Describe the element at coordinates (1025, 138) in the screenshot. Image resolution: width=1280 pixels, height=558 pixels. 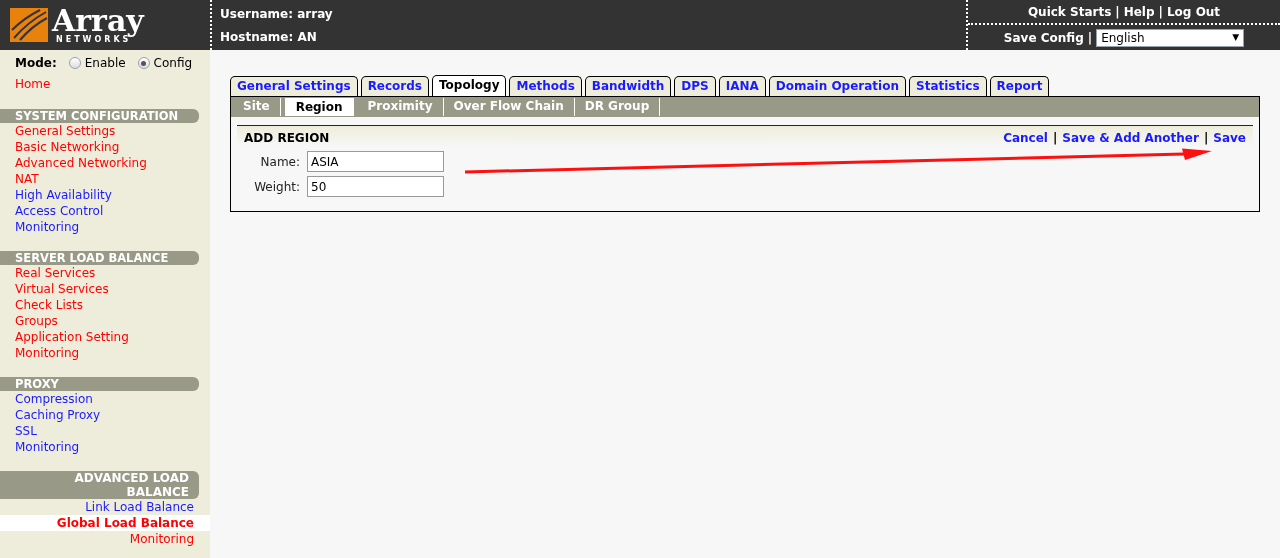
I see `action-link: Cancel` at that location.